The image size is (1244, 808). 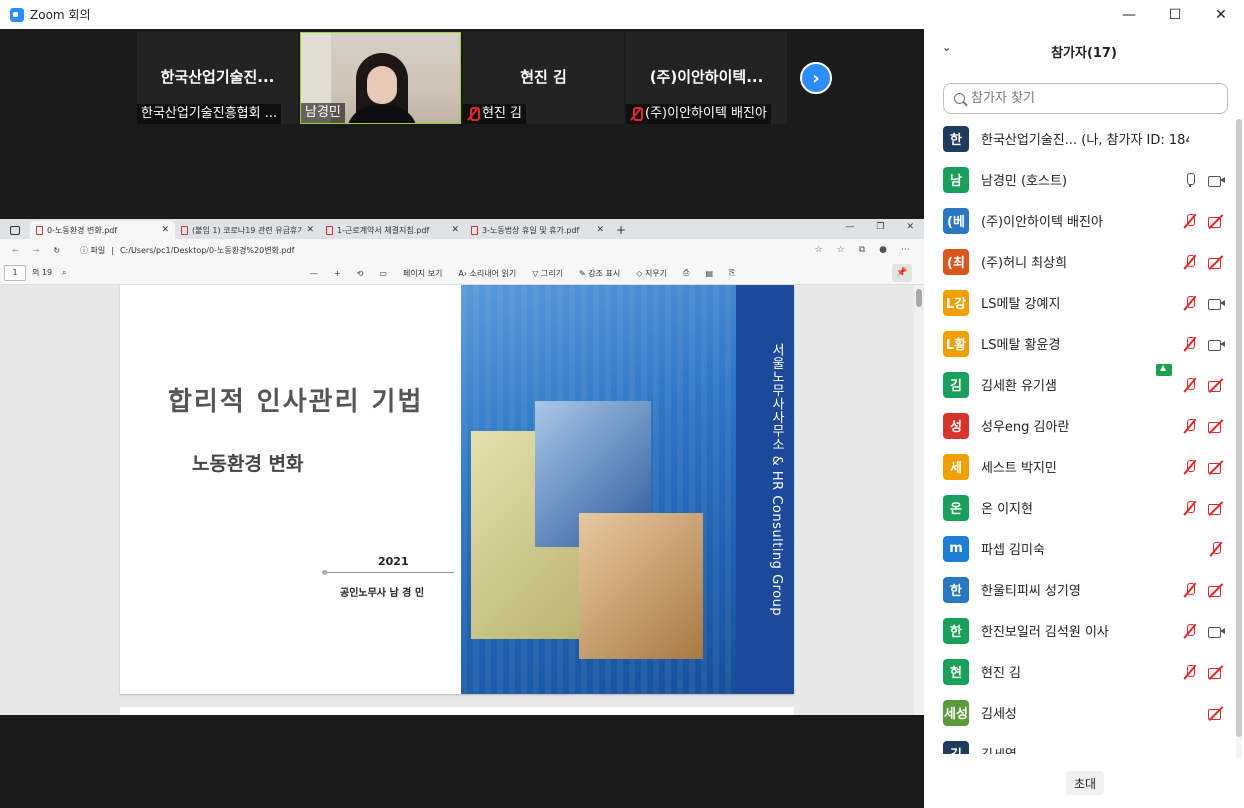 I want to click on next-page-arrow-button: ›, so click(x=816, y=78).